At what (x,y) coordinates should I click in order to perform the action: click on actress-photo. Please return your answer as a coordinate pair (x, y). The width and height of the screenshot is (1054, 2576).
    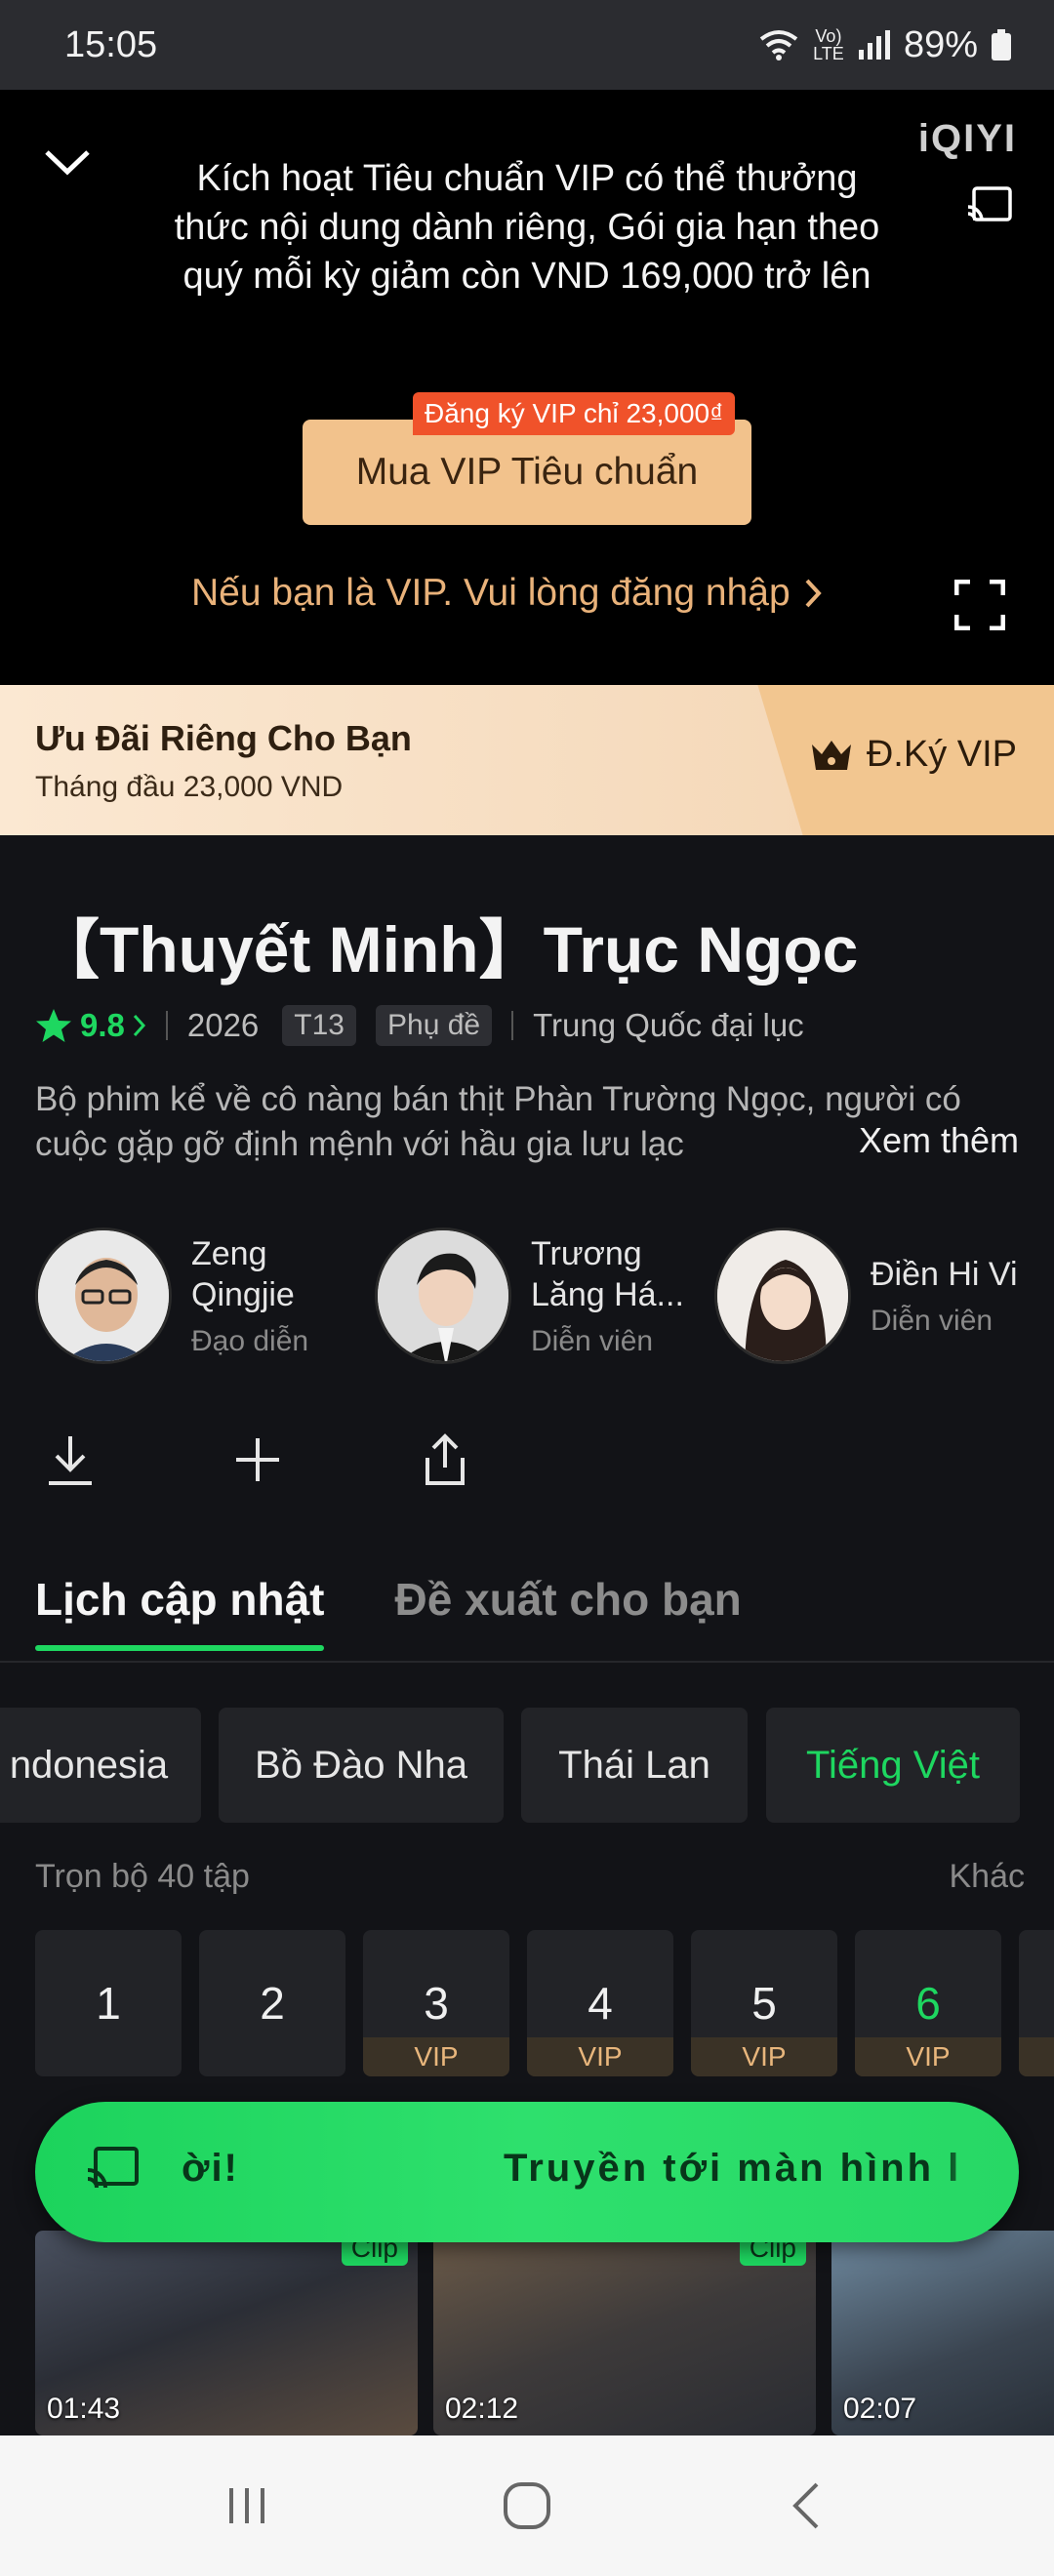
    Looking at the image, I should click on (782, 1295).